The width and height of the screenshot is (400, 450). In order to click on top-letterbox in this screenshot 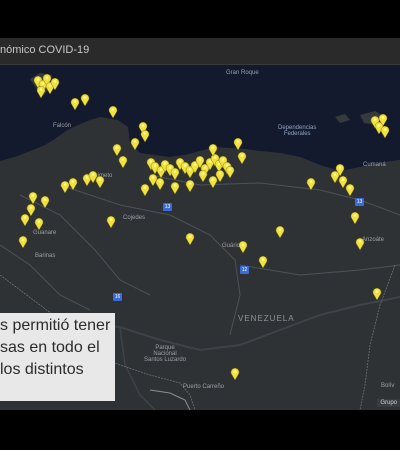, I will do `click(200, 19)`.